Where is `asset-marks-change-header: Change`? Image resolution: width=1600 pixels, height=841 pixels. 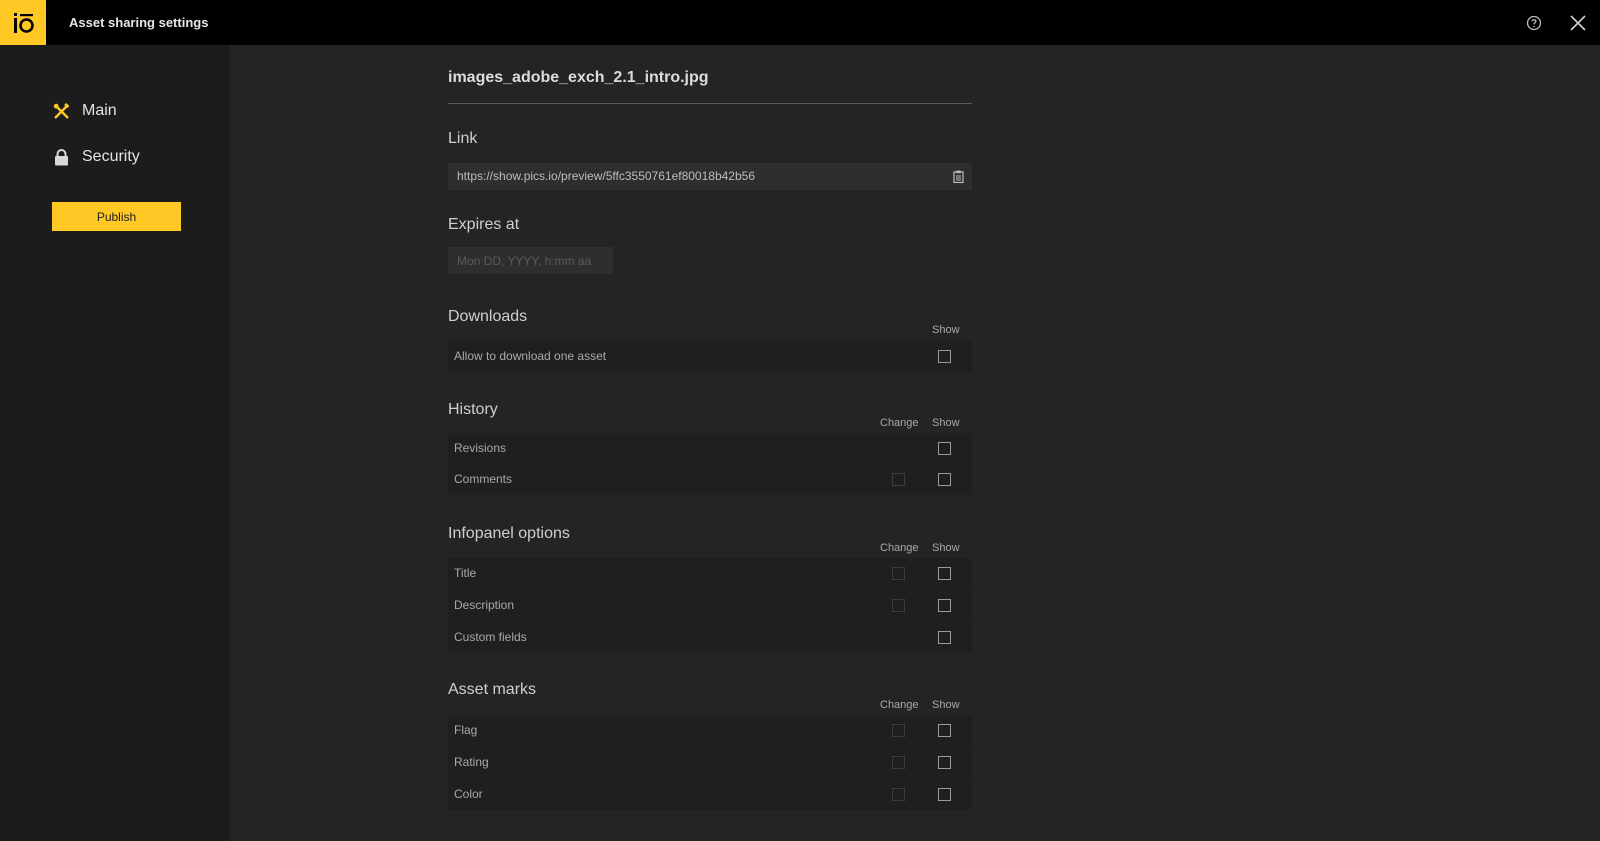 asset-marks-change-header: Change is located at coordinates (899, 705).